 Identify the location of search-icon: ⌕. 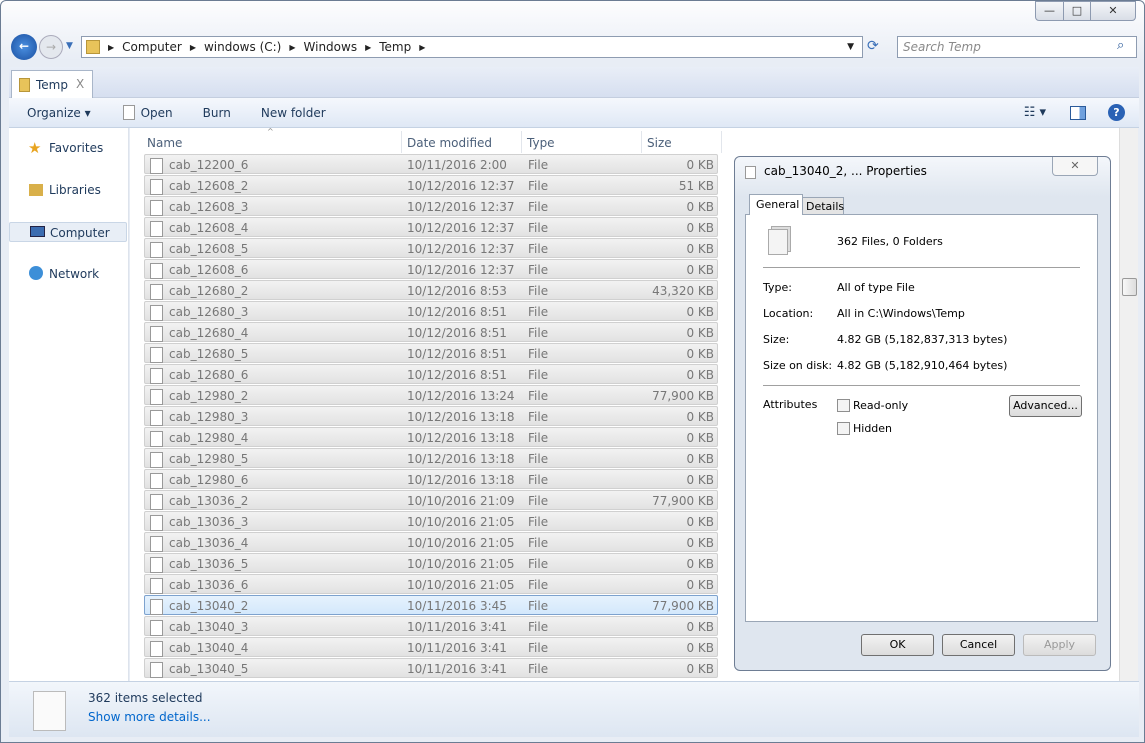
(1120, 45).